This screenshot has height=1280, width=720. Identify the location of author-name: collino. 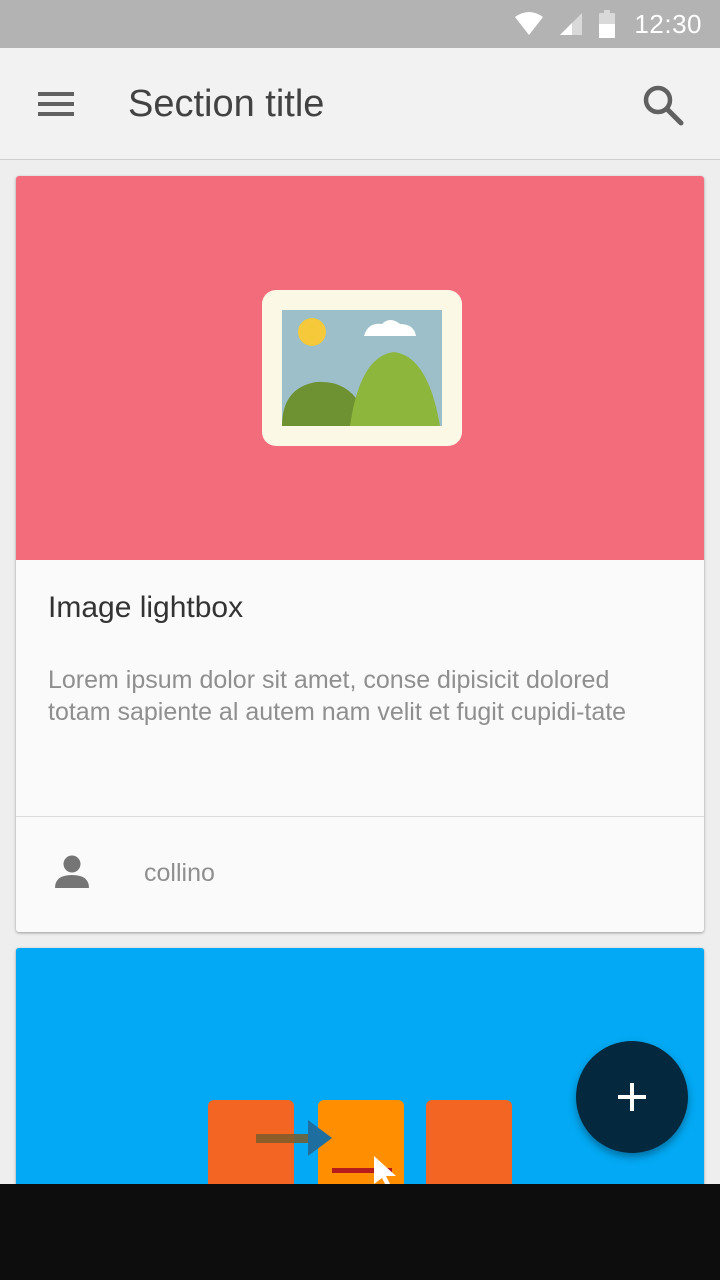
(179, 873).